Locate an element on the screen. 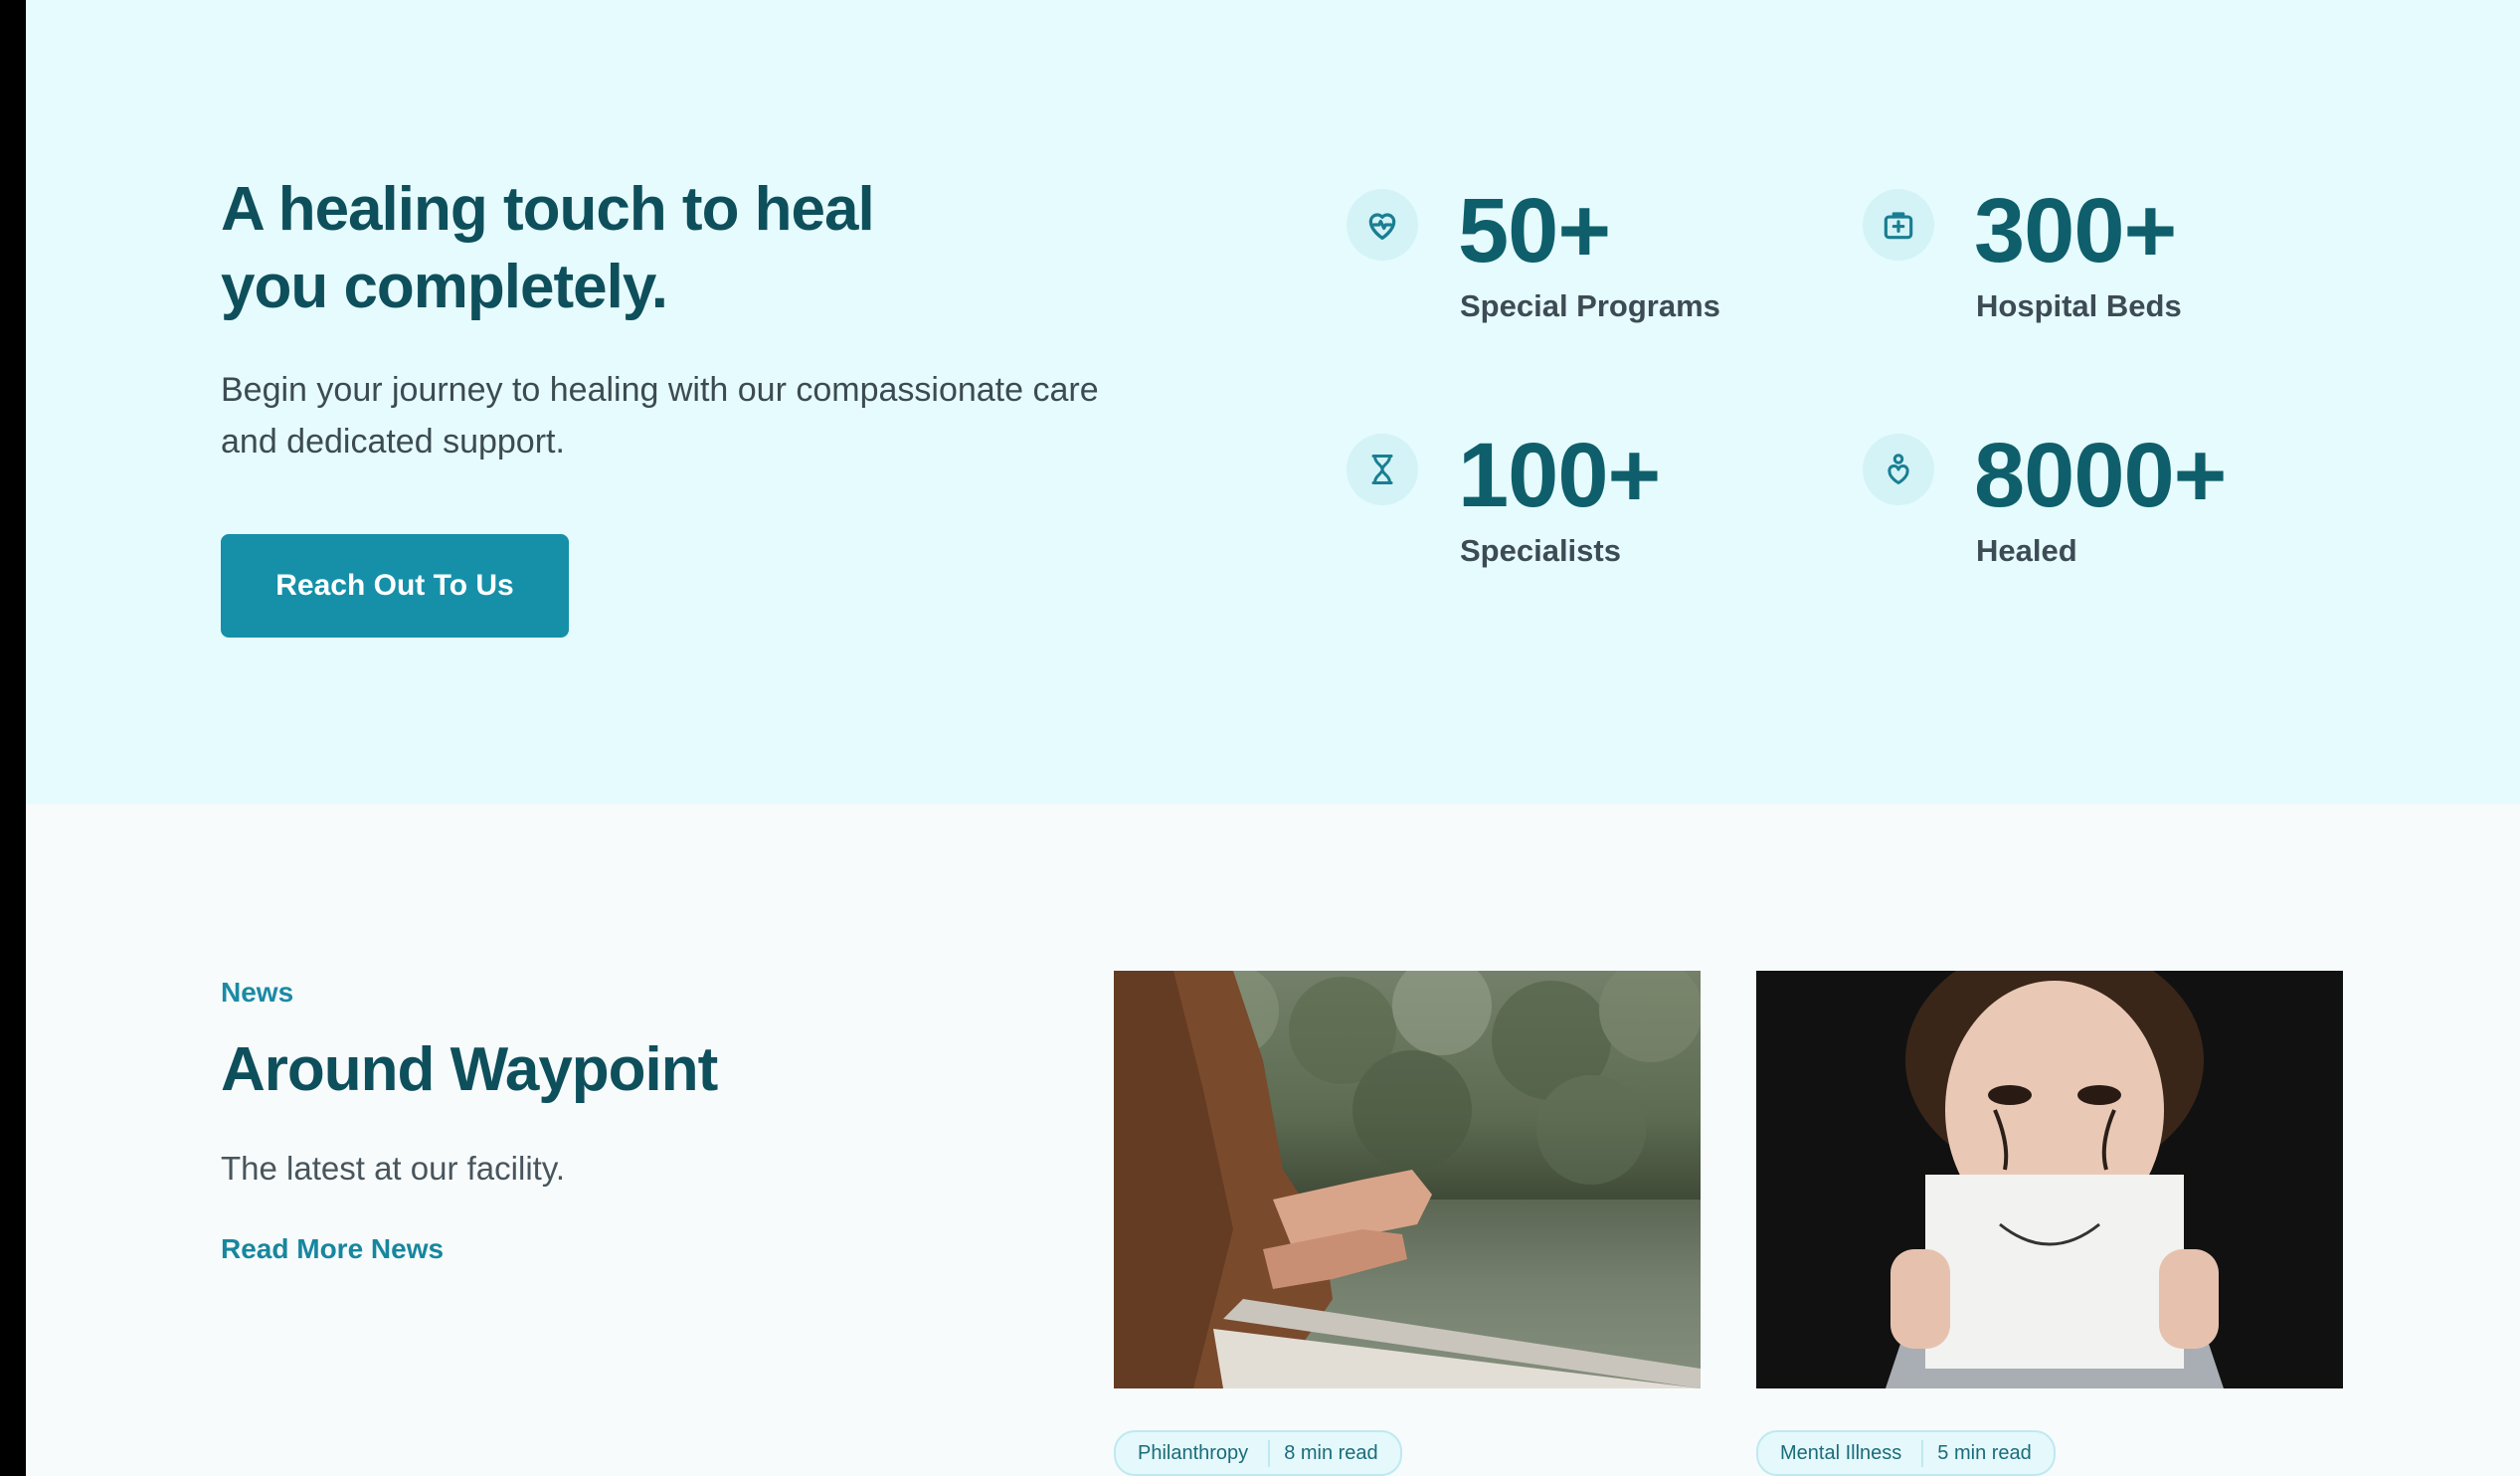 The width and height of the screenshot is (2520, 1476). stat-label: Special Programs is located at coordinates (1590, 305).